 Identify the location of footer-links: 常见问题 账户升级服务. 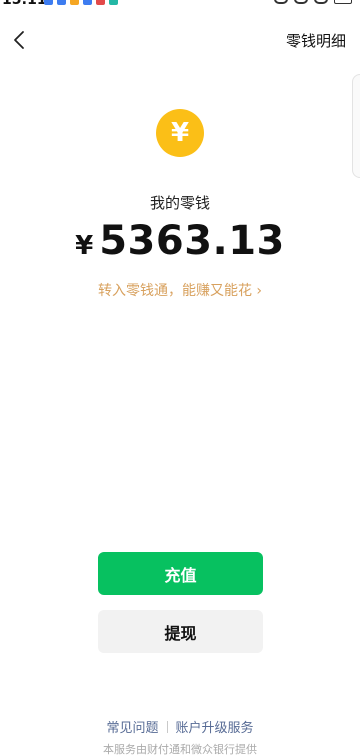
(180, 726).